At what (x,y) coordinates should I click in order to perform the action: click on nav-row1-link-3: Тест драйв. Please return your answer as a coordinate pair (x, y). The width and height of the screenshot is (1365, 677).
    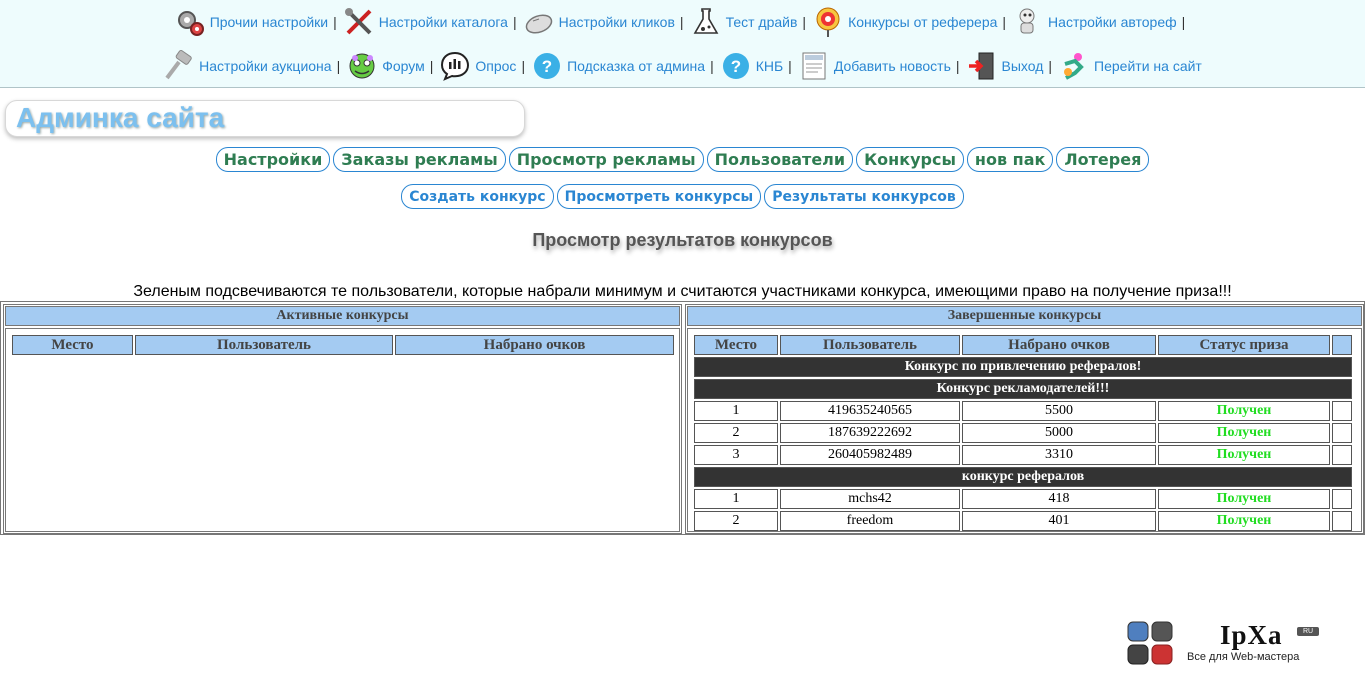
    Looking at the image, I should click on (762, 22).